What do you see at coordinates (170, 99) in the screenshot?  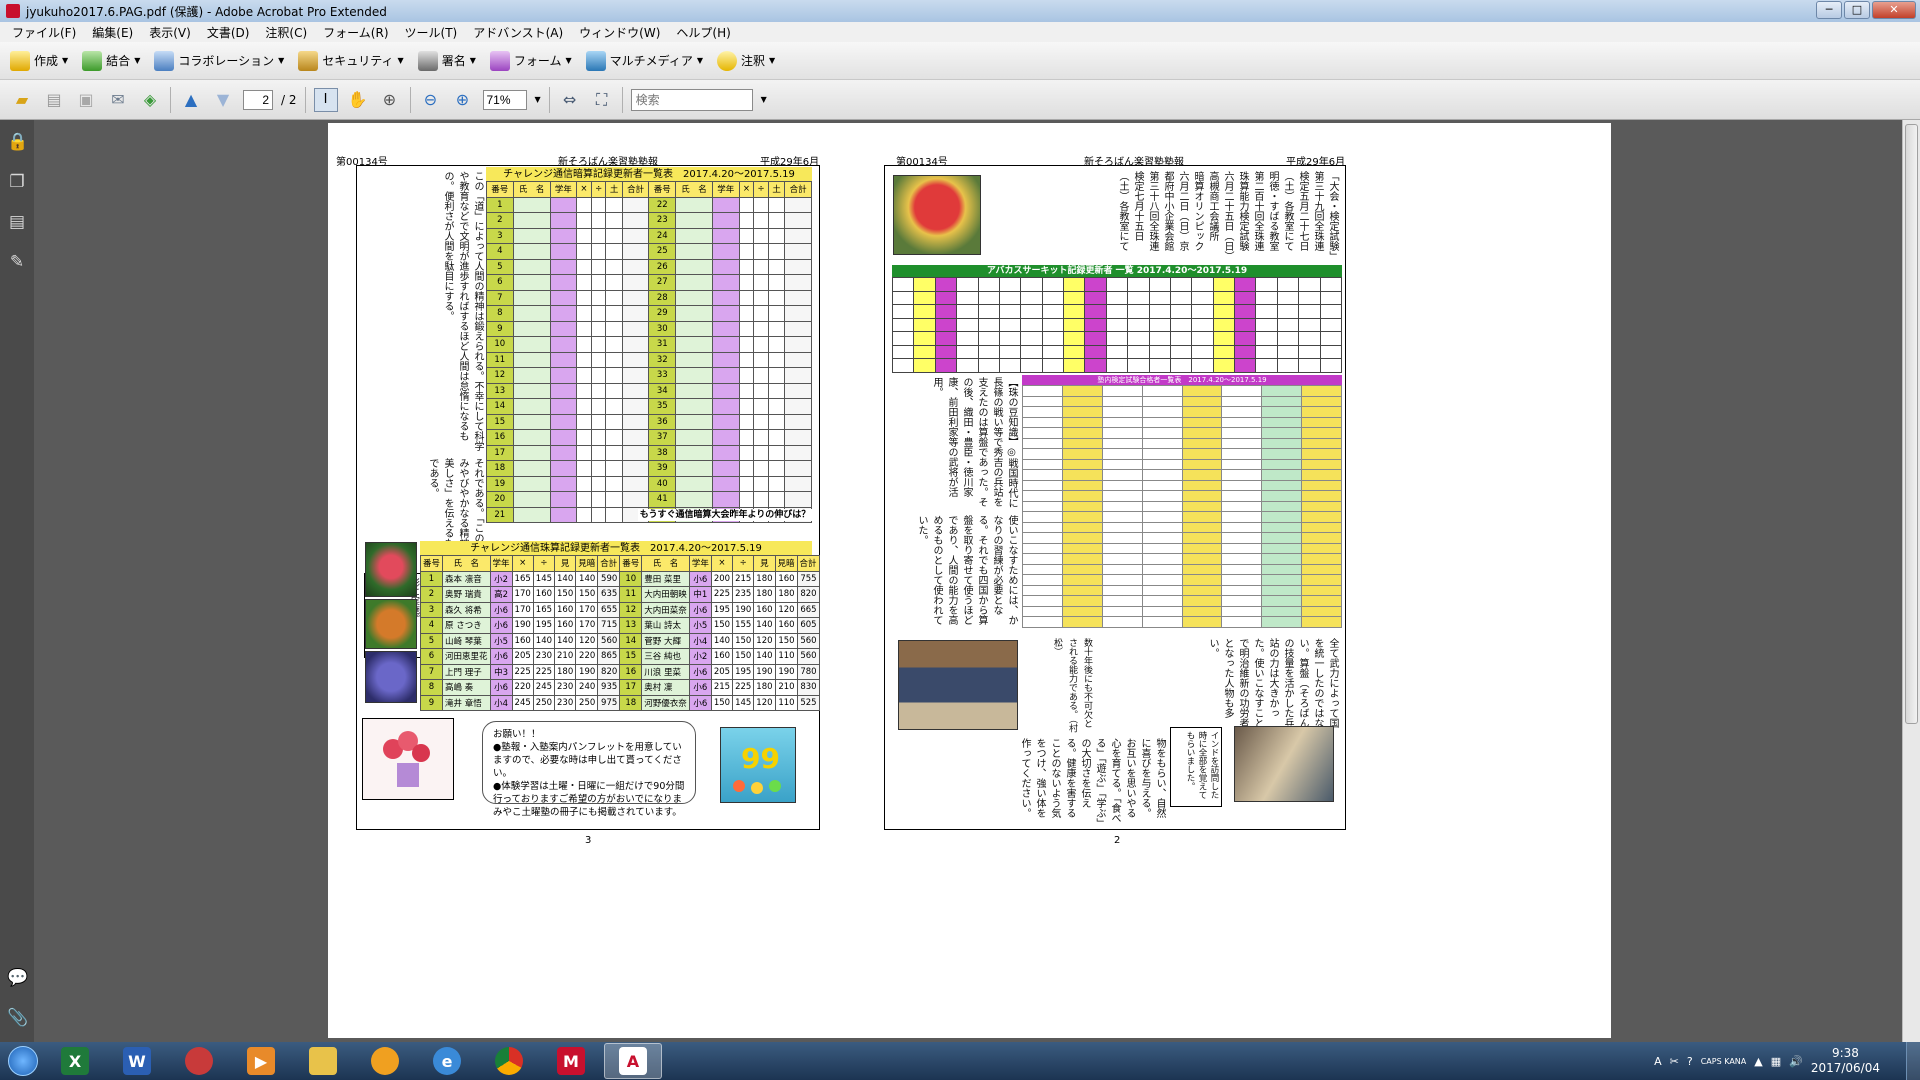 I see `toolbar-divider` at bounding box center [170, 99].